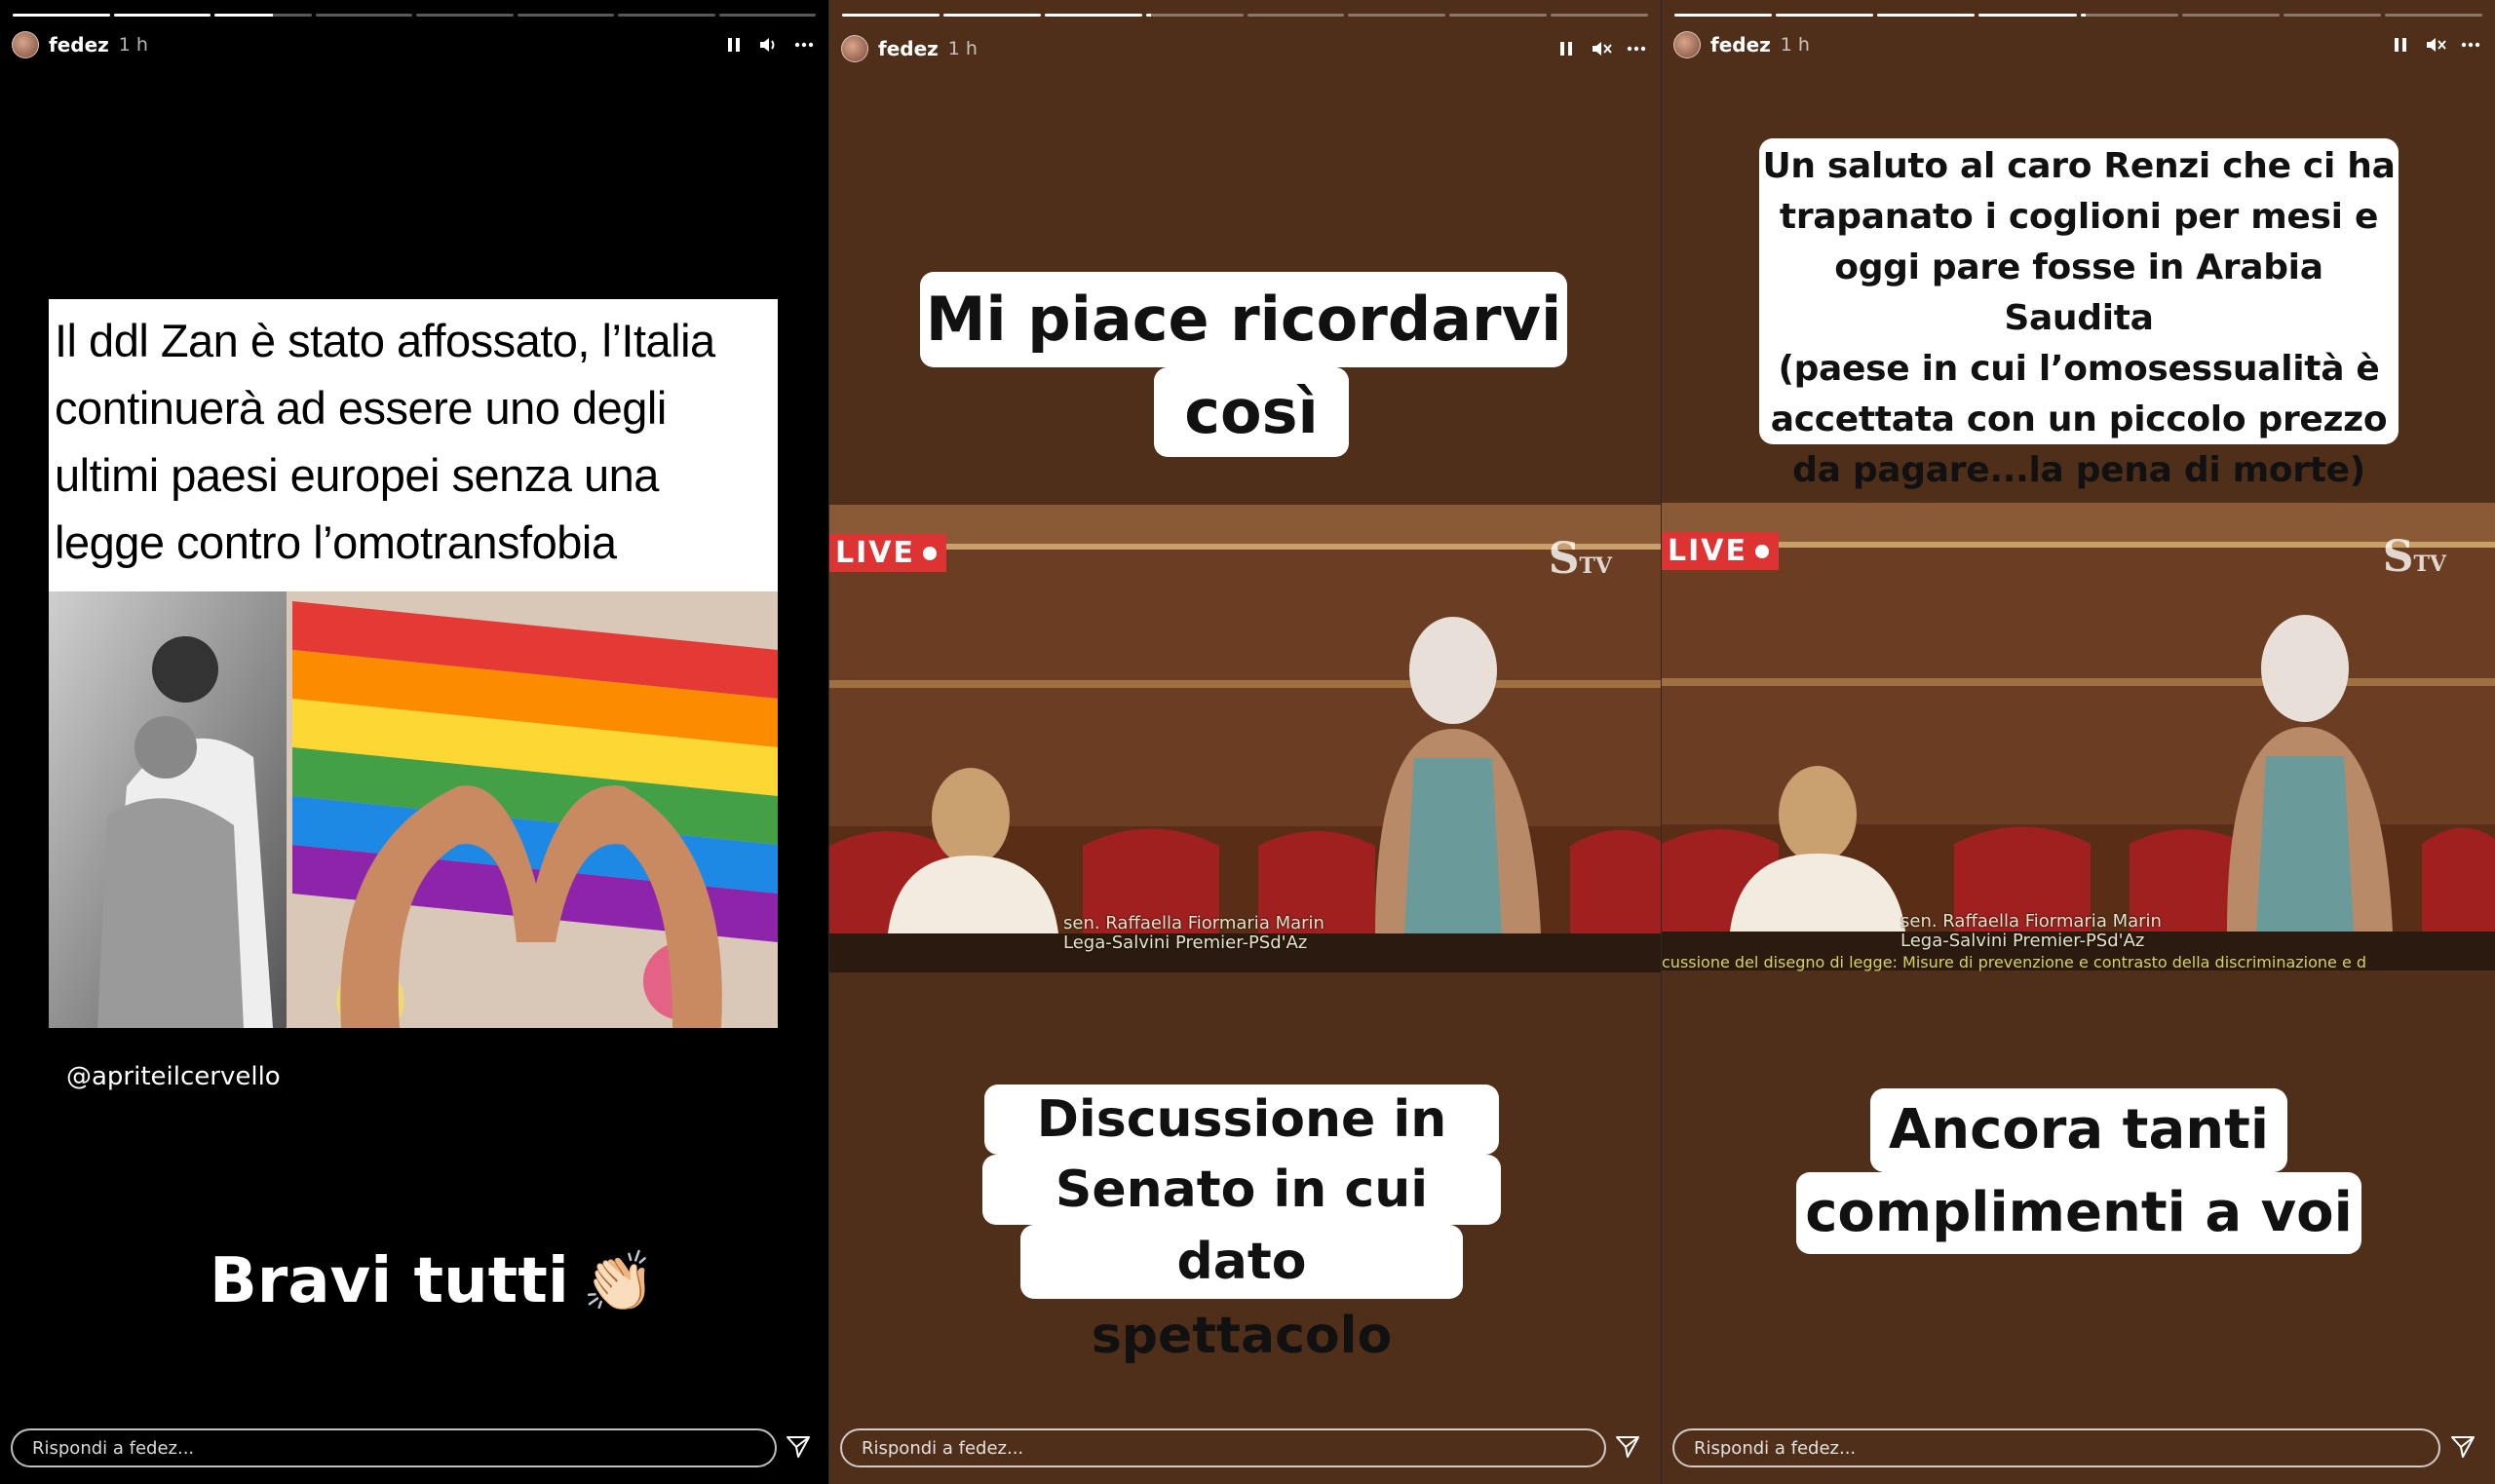  What do you see at coordinates (2078, 1130) in the screenshot?
I see `bottom-caption-line-1: Ancora tanti` at bounding box center [2078, 1130].